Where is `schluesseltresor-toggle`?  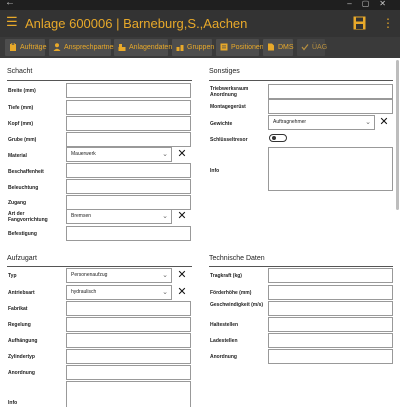
schluesseltresor-toggle is located at coordinates (278, 138).